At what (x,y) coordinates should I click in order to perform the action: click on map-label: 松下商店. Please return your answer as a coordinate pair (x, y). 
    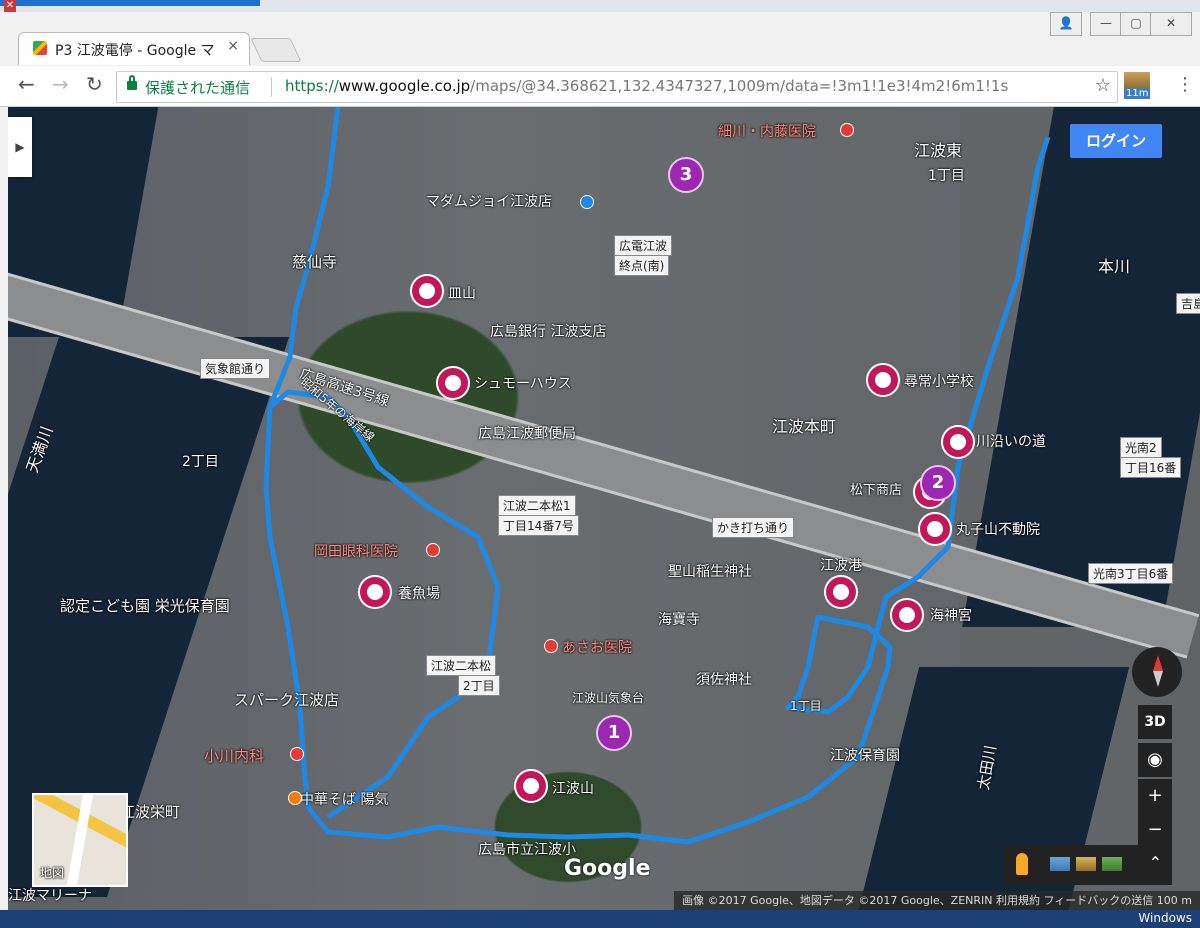
    Looking at the image, I should click on (876, 488).